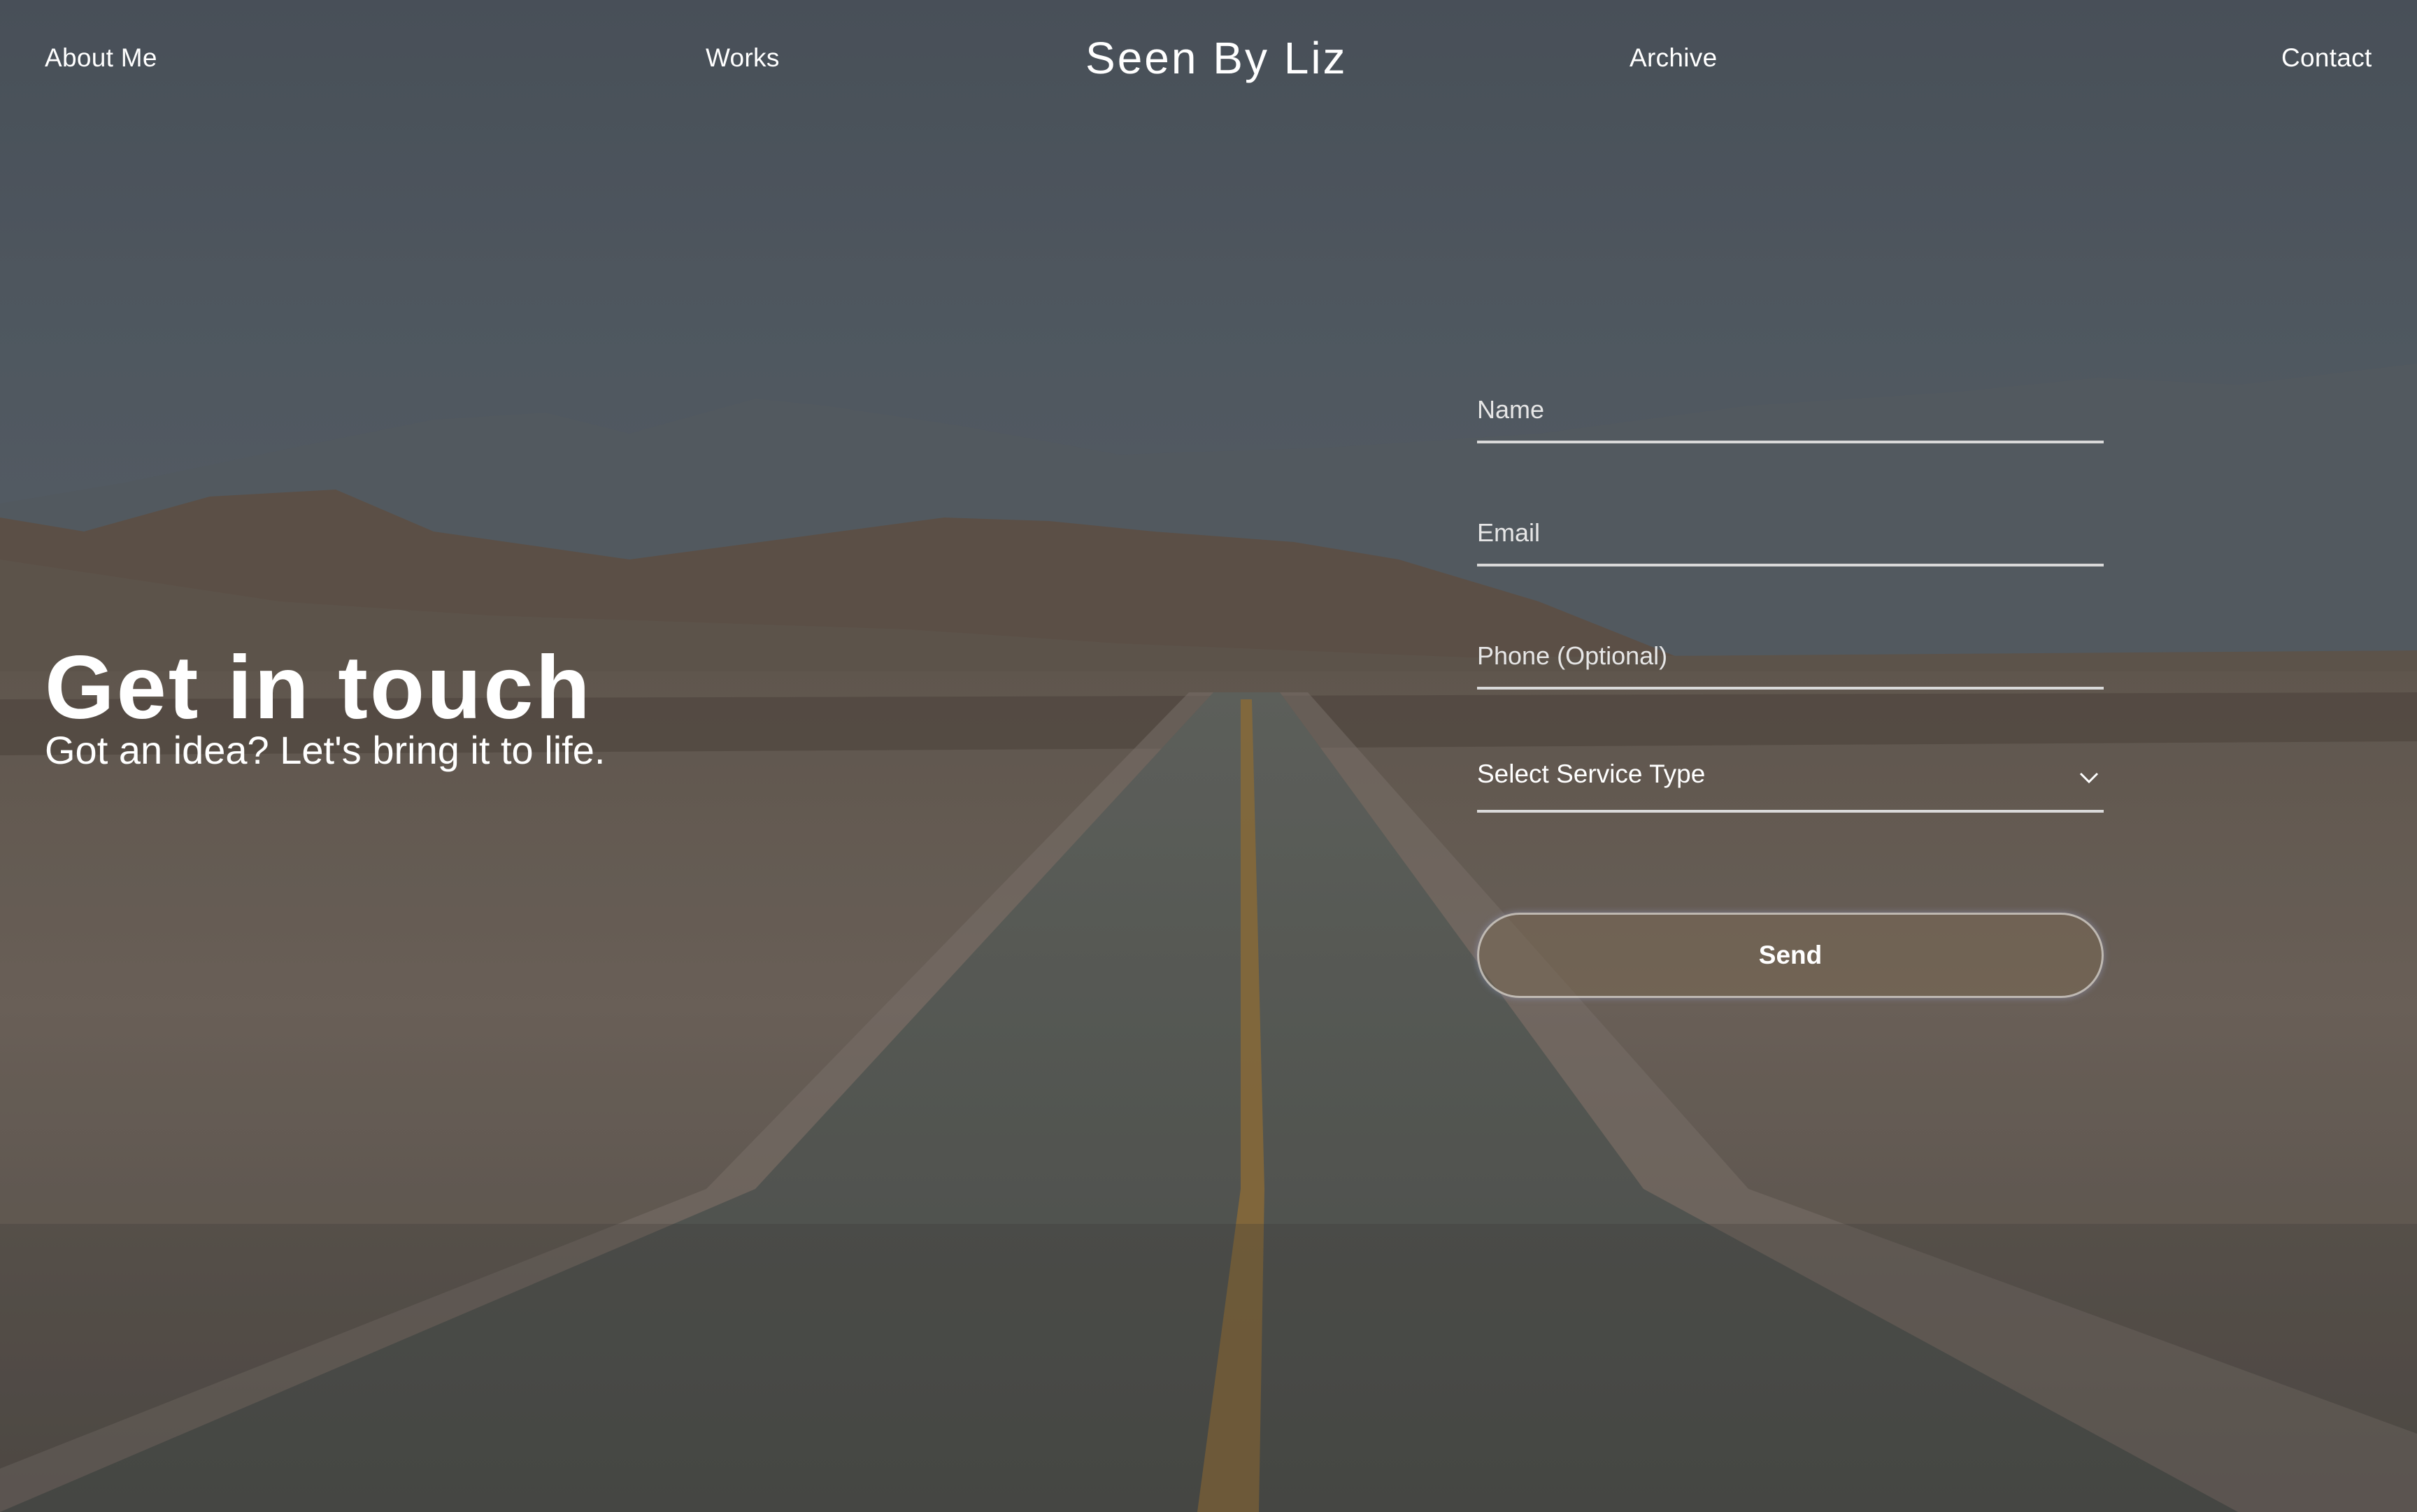 The width and height of the screenshot is (2417, 1512). What do you see at coordinates (1591, 773) in the screenshot?
I see `service-type-label: Select Service Type` at bounding box center [1591, 773].